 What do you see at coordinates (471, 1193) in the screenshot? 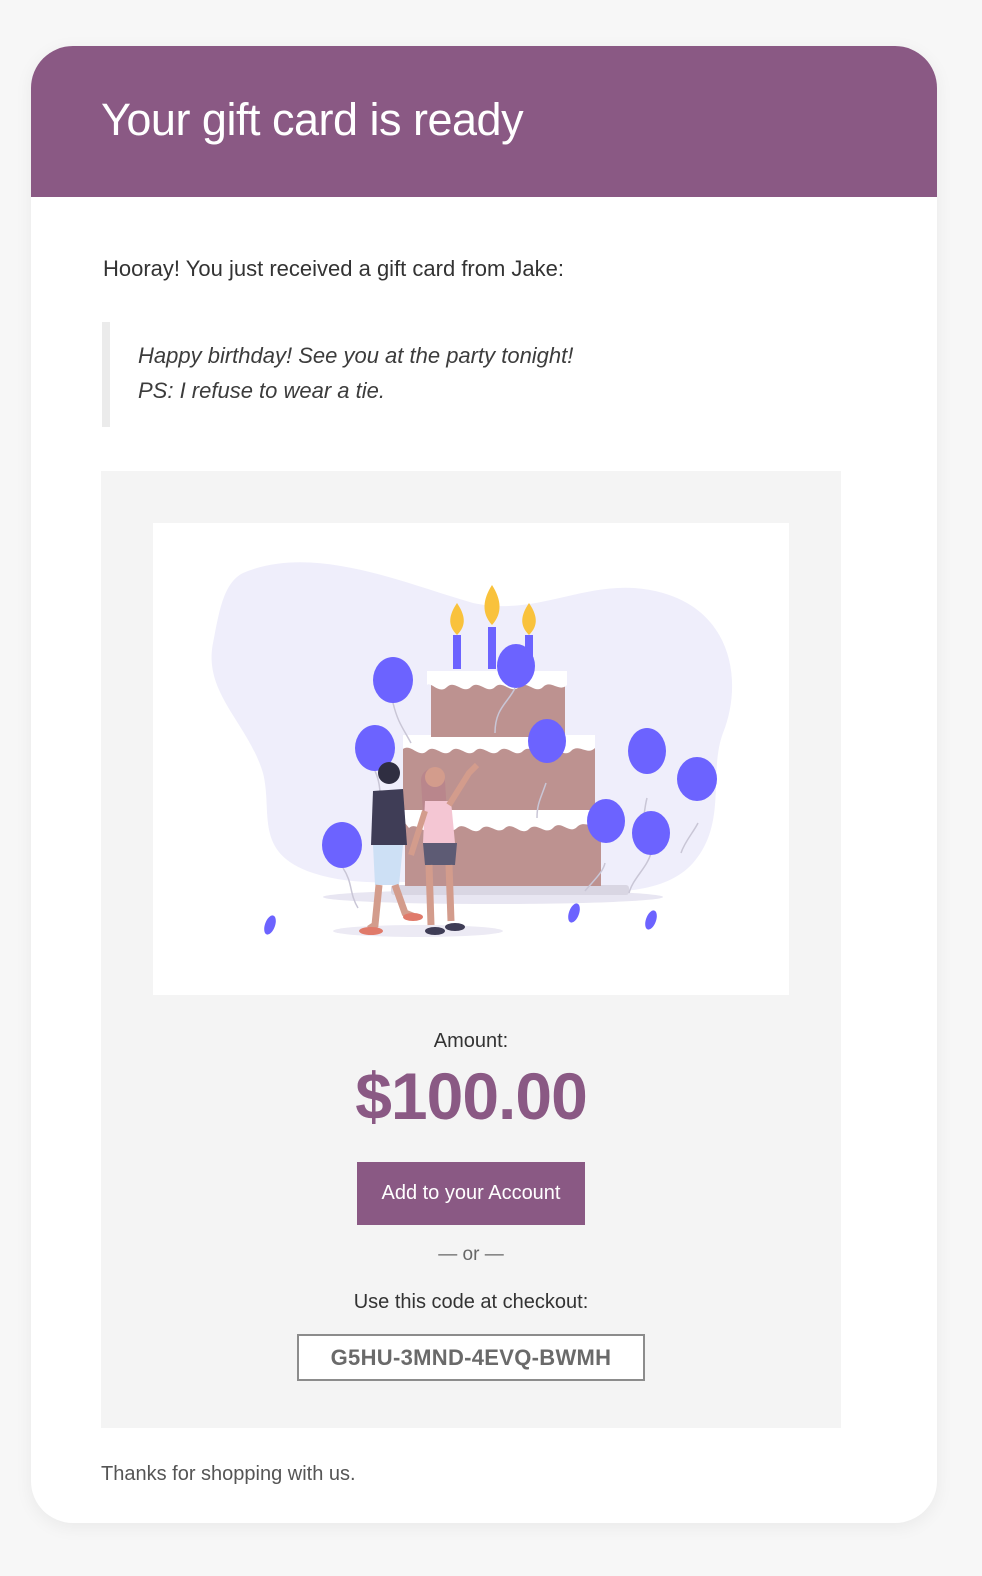
I see `add-to-account-button: Add to your Account` at bounding box center [471, 1193].